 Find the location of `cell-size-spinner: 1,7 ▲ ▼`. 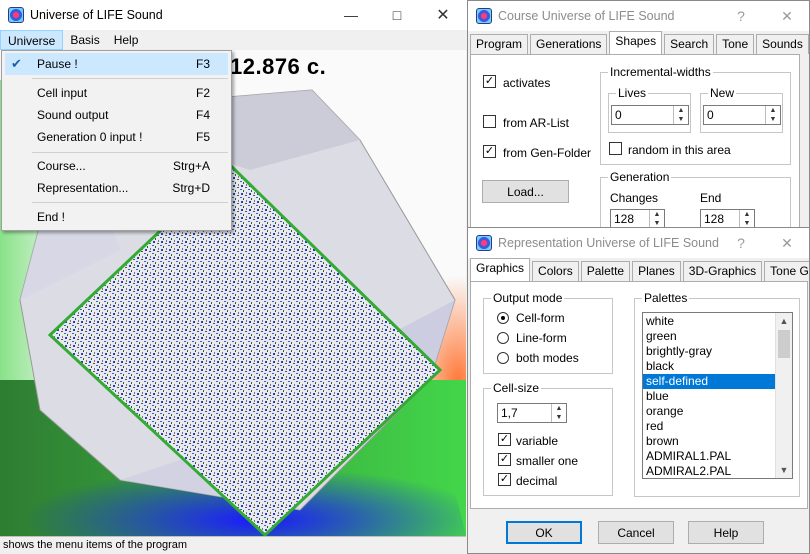

cell-size-spinner: 1,7 ▲ ▼ is located at coordinates (532, 413).